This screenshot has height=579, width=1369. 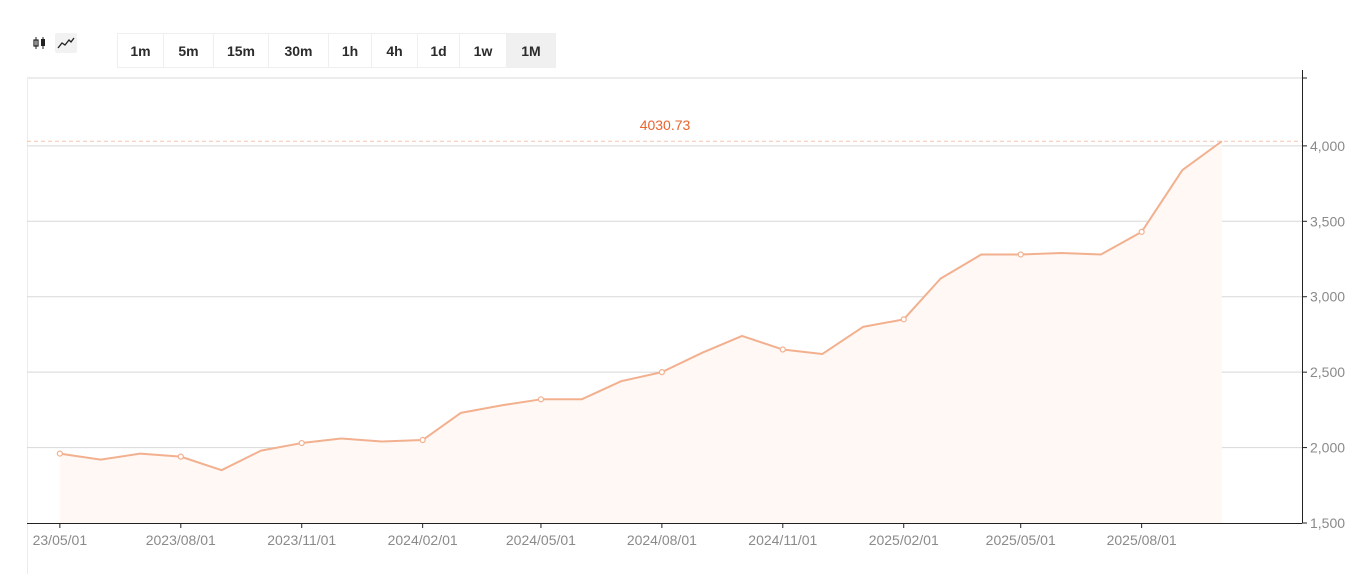 I want to click on y-tick-label: 4,000, so click(x=1327, y=146).